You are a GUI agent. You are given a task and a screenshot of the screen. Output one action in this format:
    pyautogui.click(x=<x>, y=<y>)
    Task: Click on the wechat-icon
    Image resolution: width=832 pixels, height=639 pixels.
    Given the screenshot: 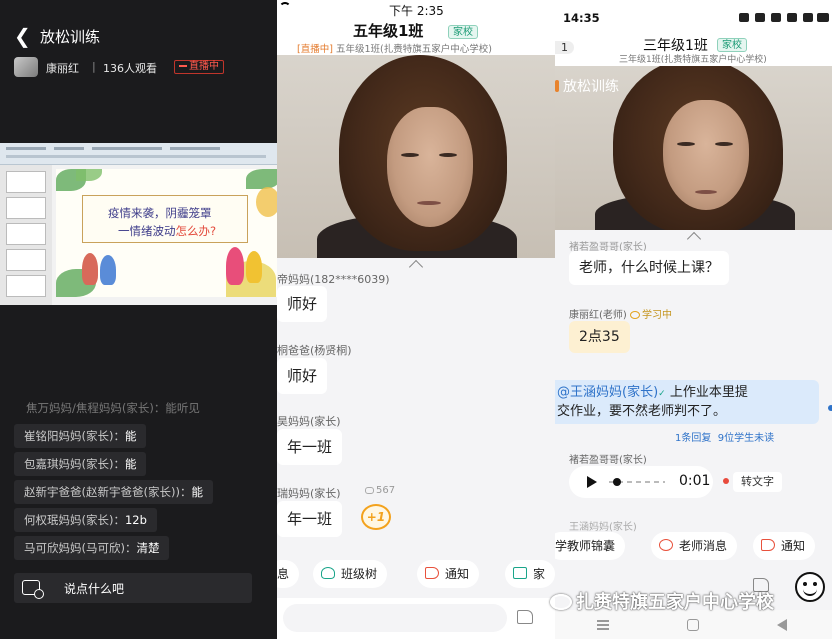 What is the action you would take?
    pyautogui.click(x=561, y=602)
    